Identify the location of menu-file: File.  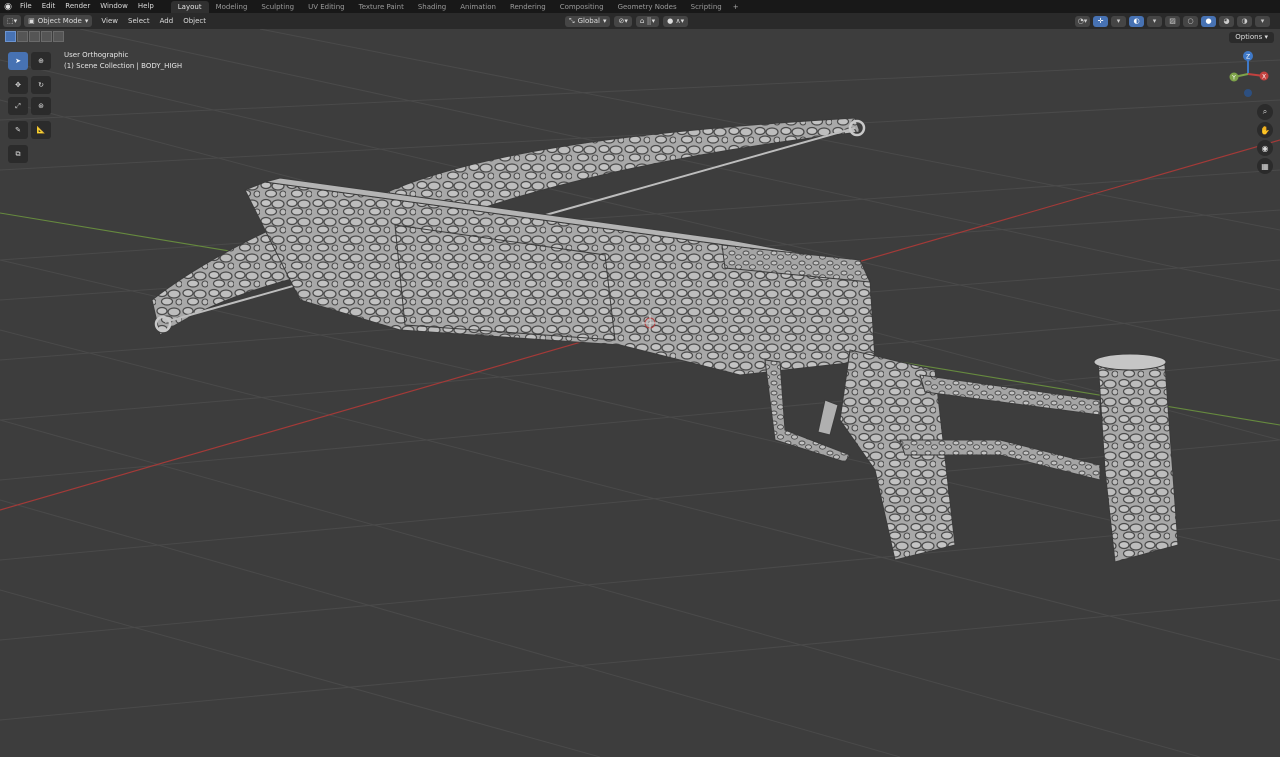
(26, 6).